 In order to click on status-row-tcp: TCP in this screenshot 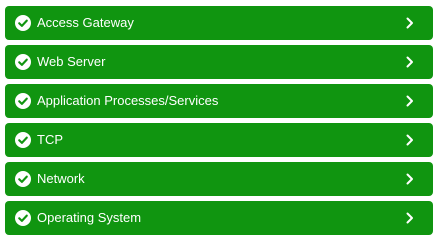, I will do `click(219, 140)`.